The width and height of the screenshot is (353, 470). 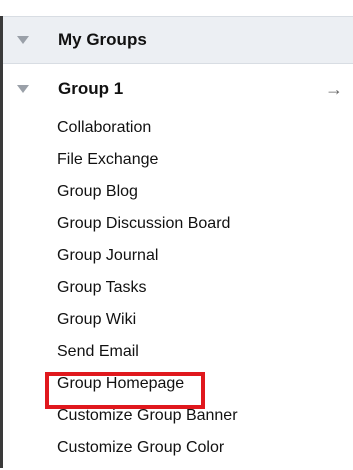 I want to click on group-blog-link: Group Blog, so click(x=147, y=198).